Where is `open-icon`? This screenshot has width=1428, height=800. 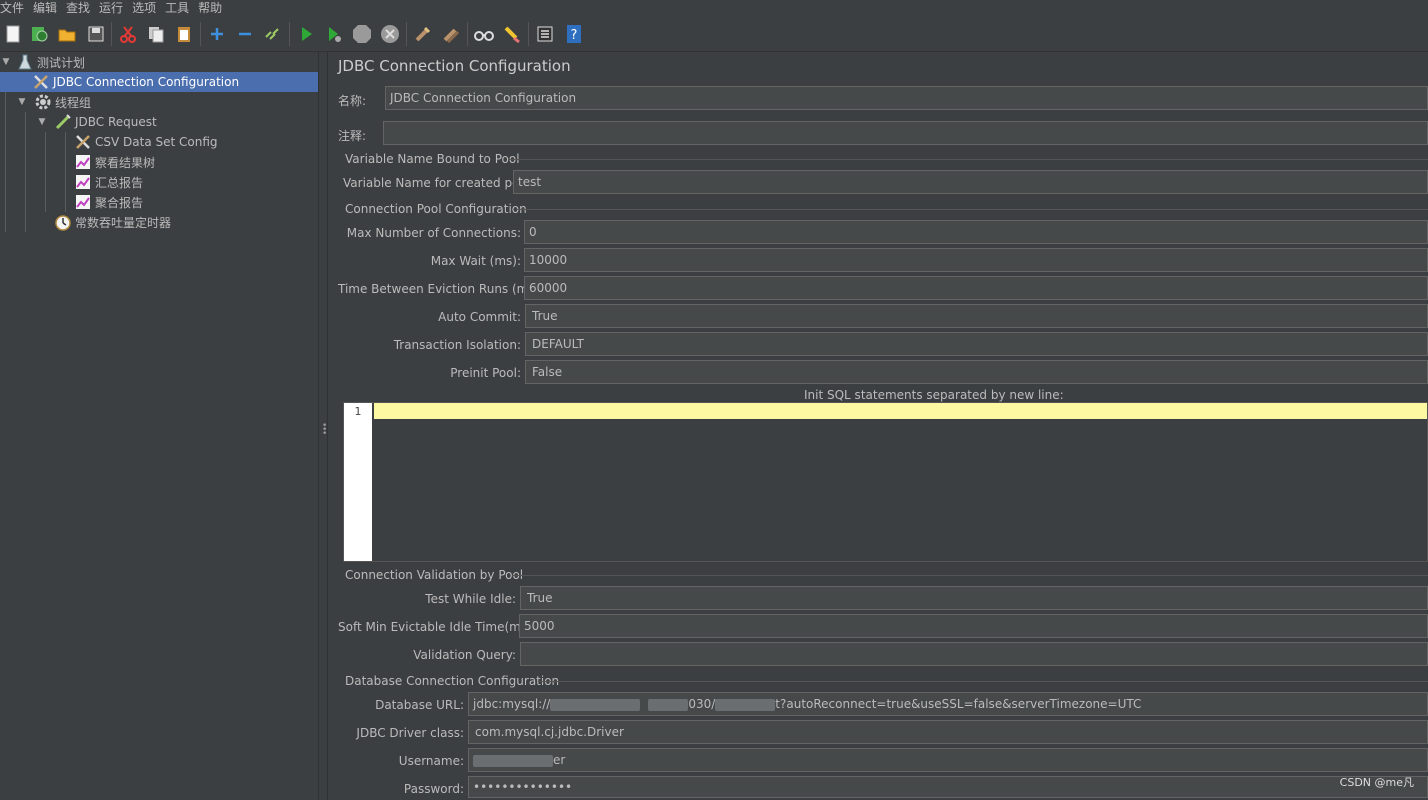
open-icon is located at coordinates (67, 34).